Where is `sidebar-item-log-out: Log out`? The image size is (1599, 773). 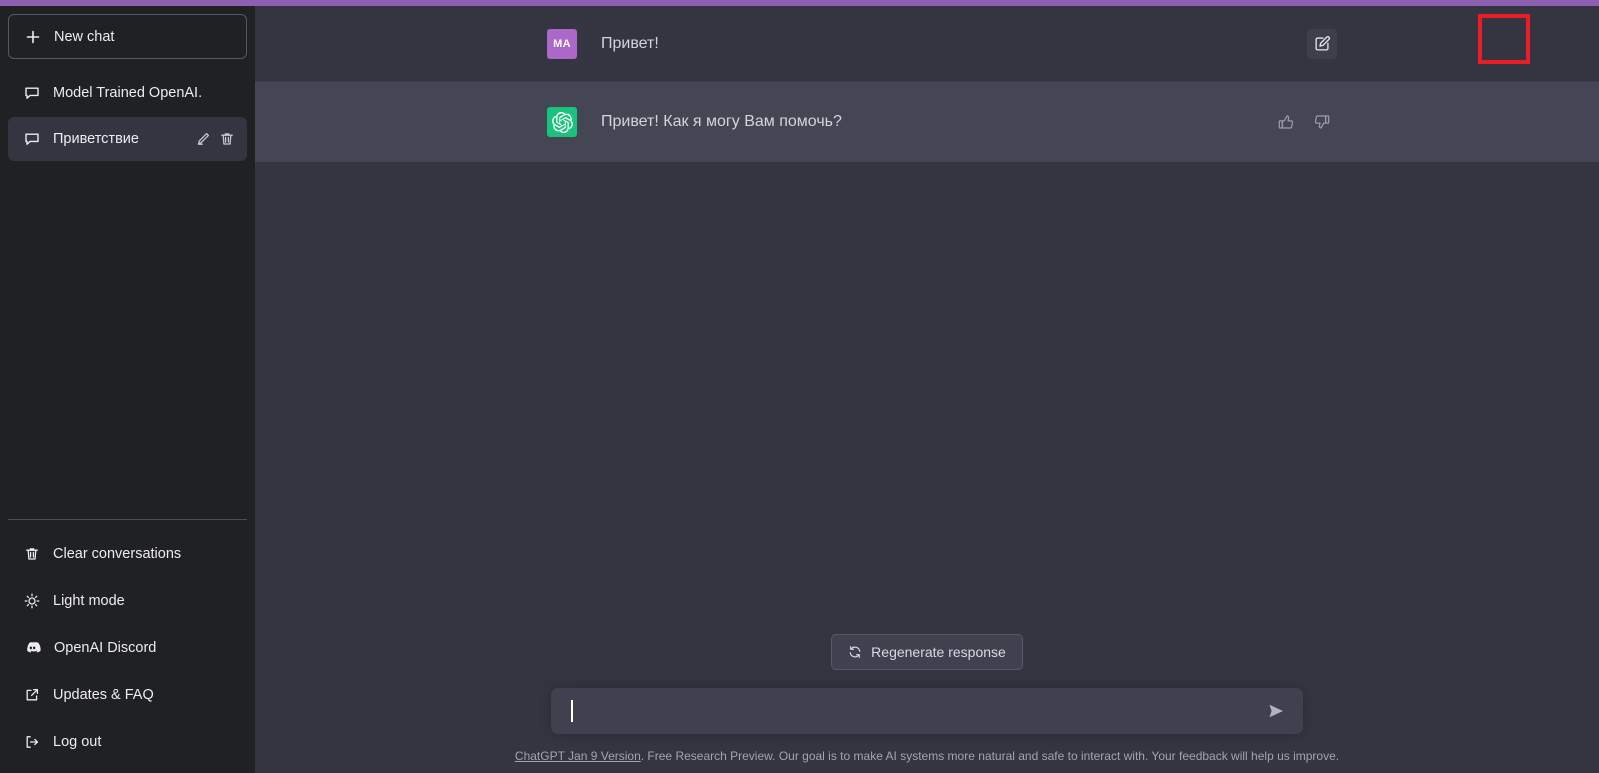
sidebar-item-log-out: Log out is located at coordinates (127, 741).